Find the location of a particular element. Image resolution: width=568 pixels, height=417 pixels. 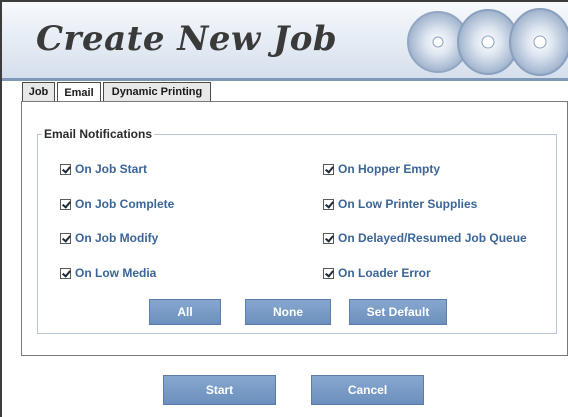

checkbox-on-delayed-resumed-job-queue: On Delayed/Resumed Job Queue is located at coordinates (425, 238).